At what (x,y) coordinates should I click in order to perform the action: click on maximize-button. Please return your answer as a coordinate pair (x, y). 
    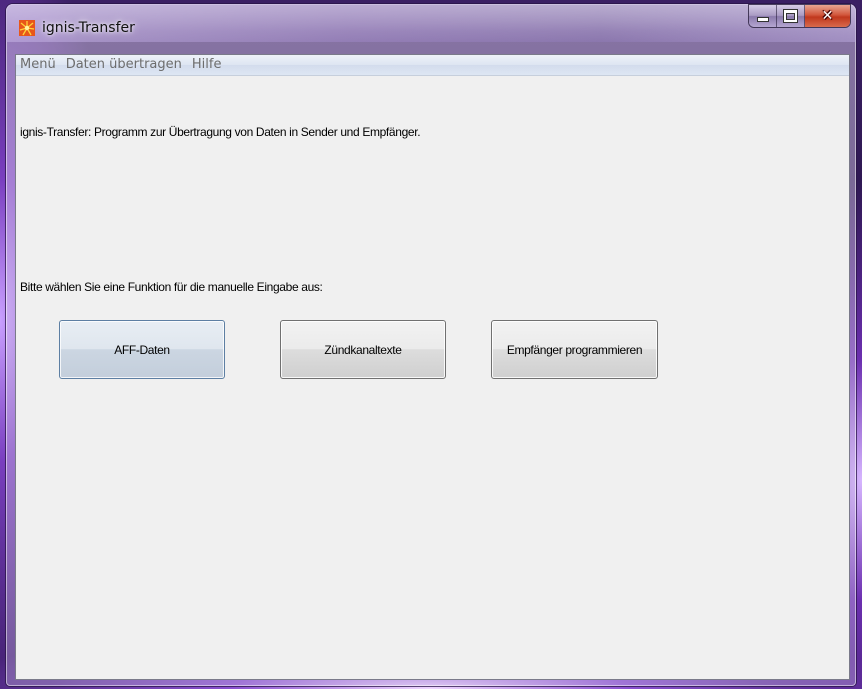
    Looking at the image, I should click on (791, 16).